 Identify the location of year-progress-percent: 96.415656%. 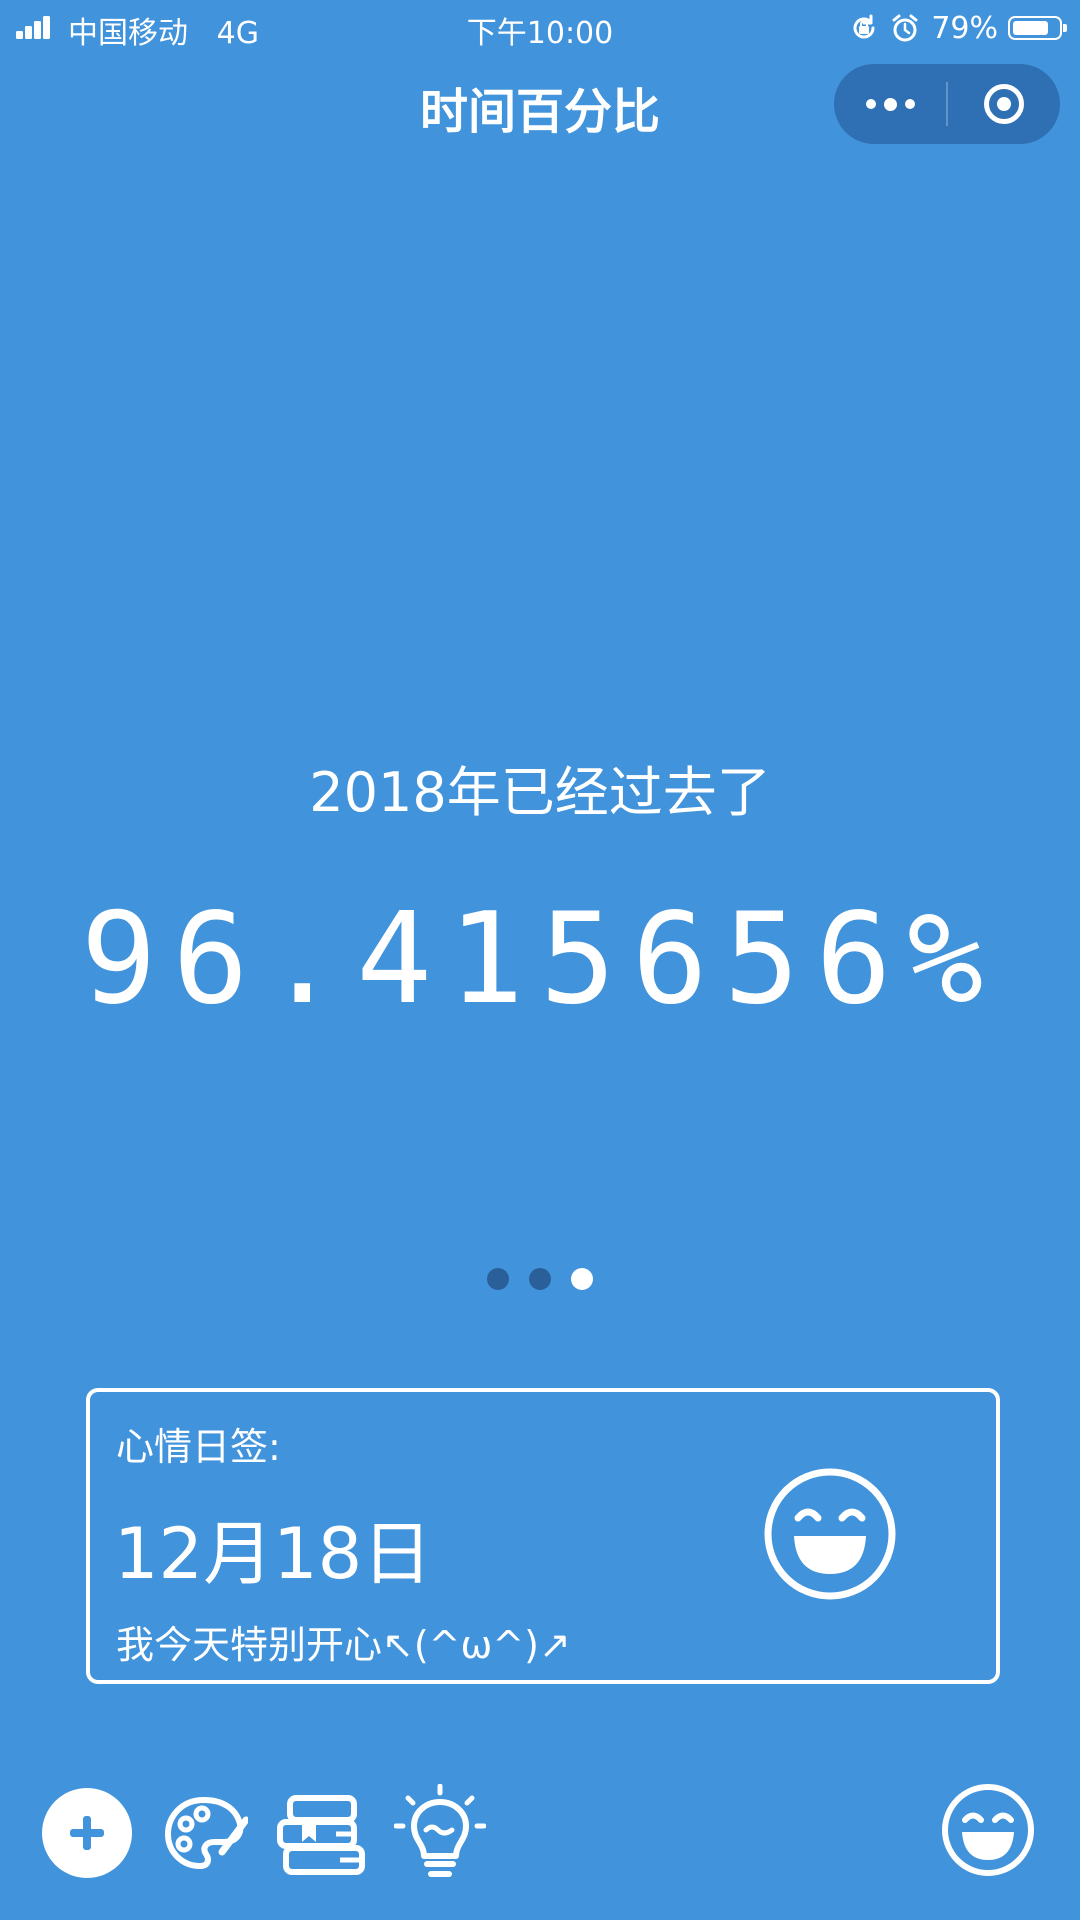
(540, 958).